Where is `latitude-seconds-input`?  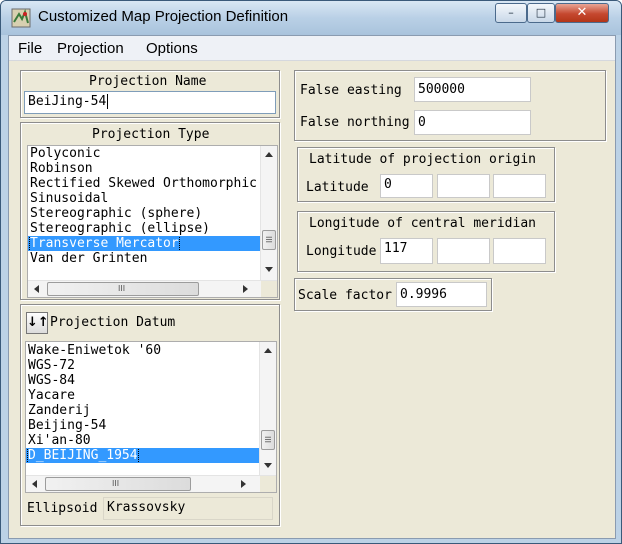
latitude-seconds-input is located at coordinates (519, 186).